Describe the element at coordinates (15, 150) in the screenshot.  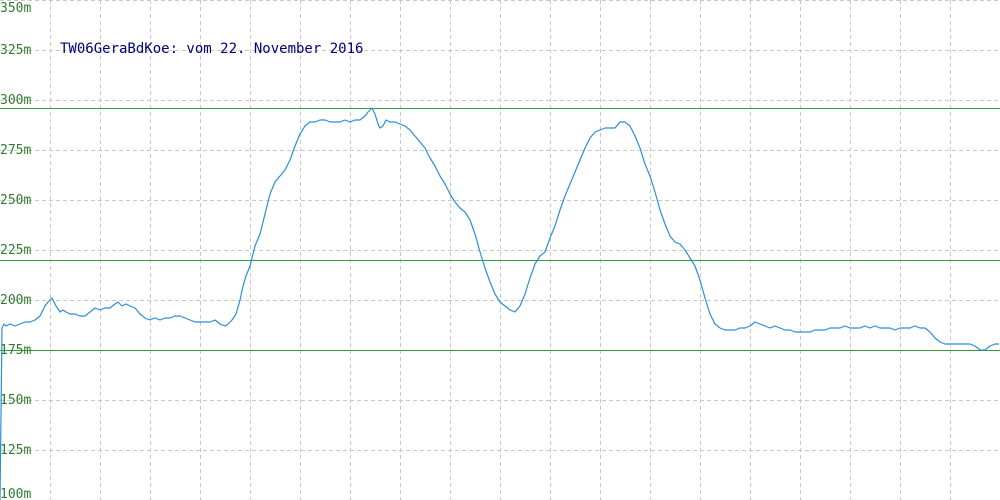
I see `y-tick-label-7: 275m` at that location.